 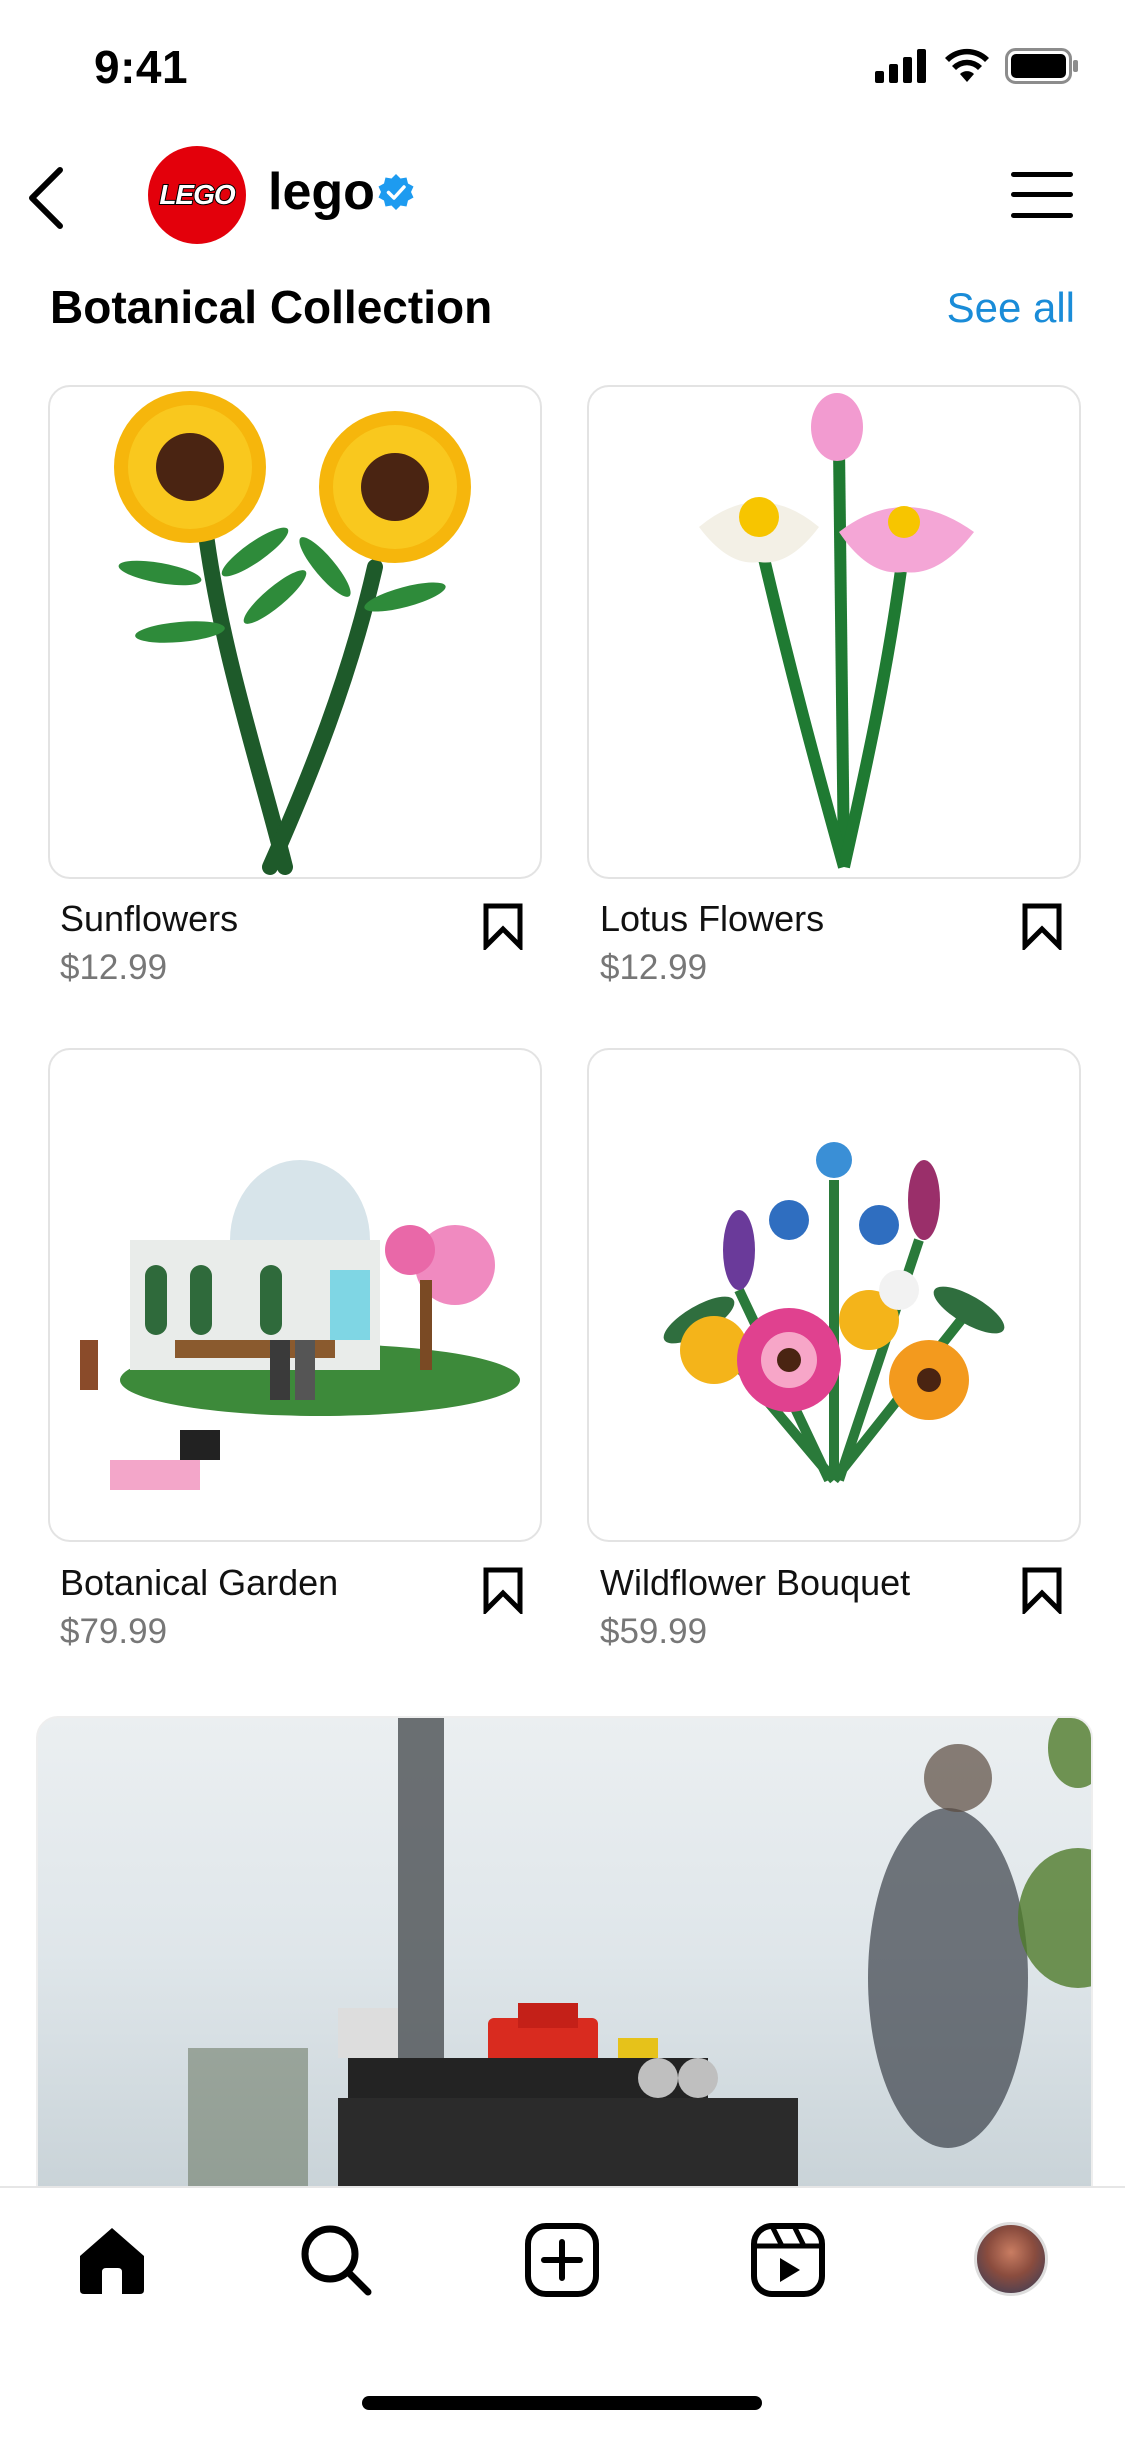 What do you see at coordinates (562, 2403) in the screenshot?
I see `home-indicator` at bounding box center [562, 2403].